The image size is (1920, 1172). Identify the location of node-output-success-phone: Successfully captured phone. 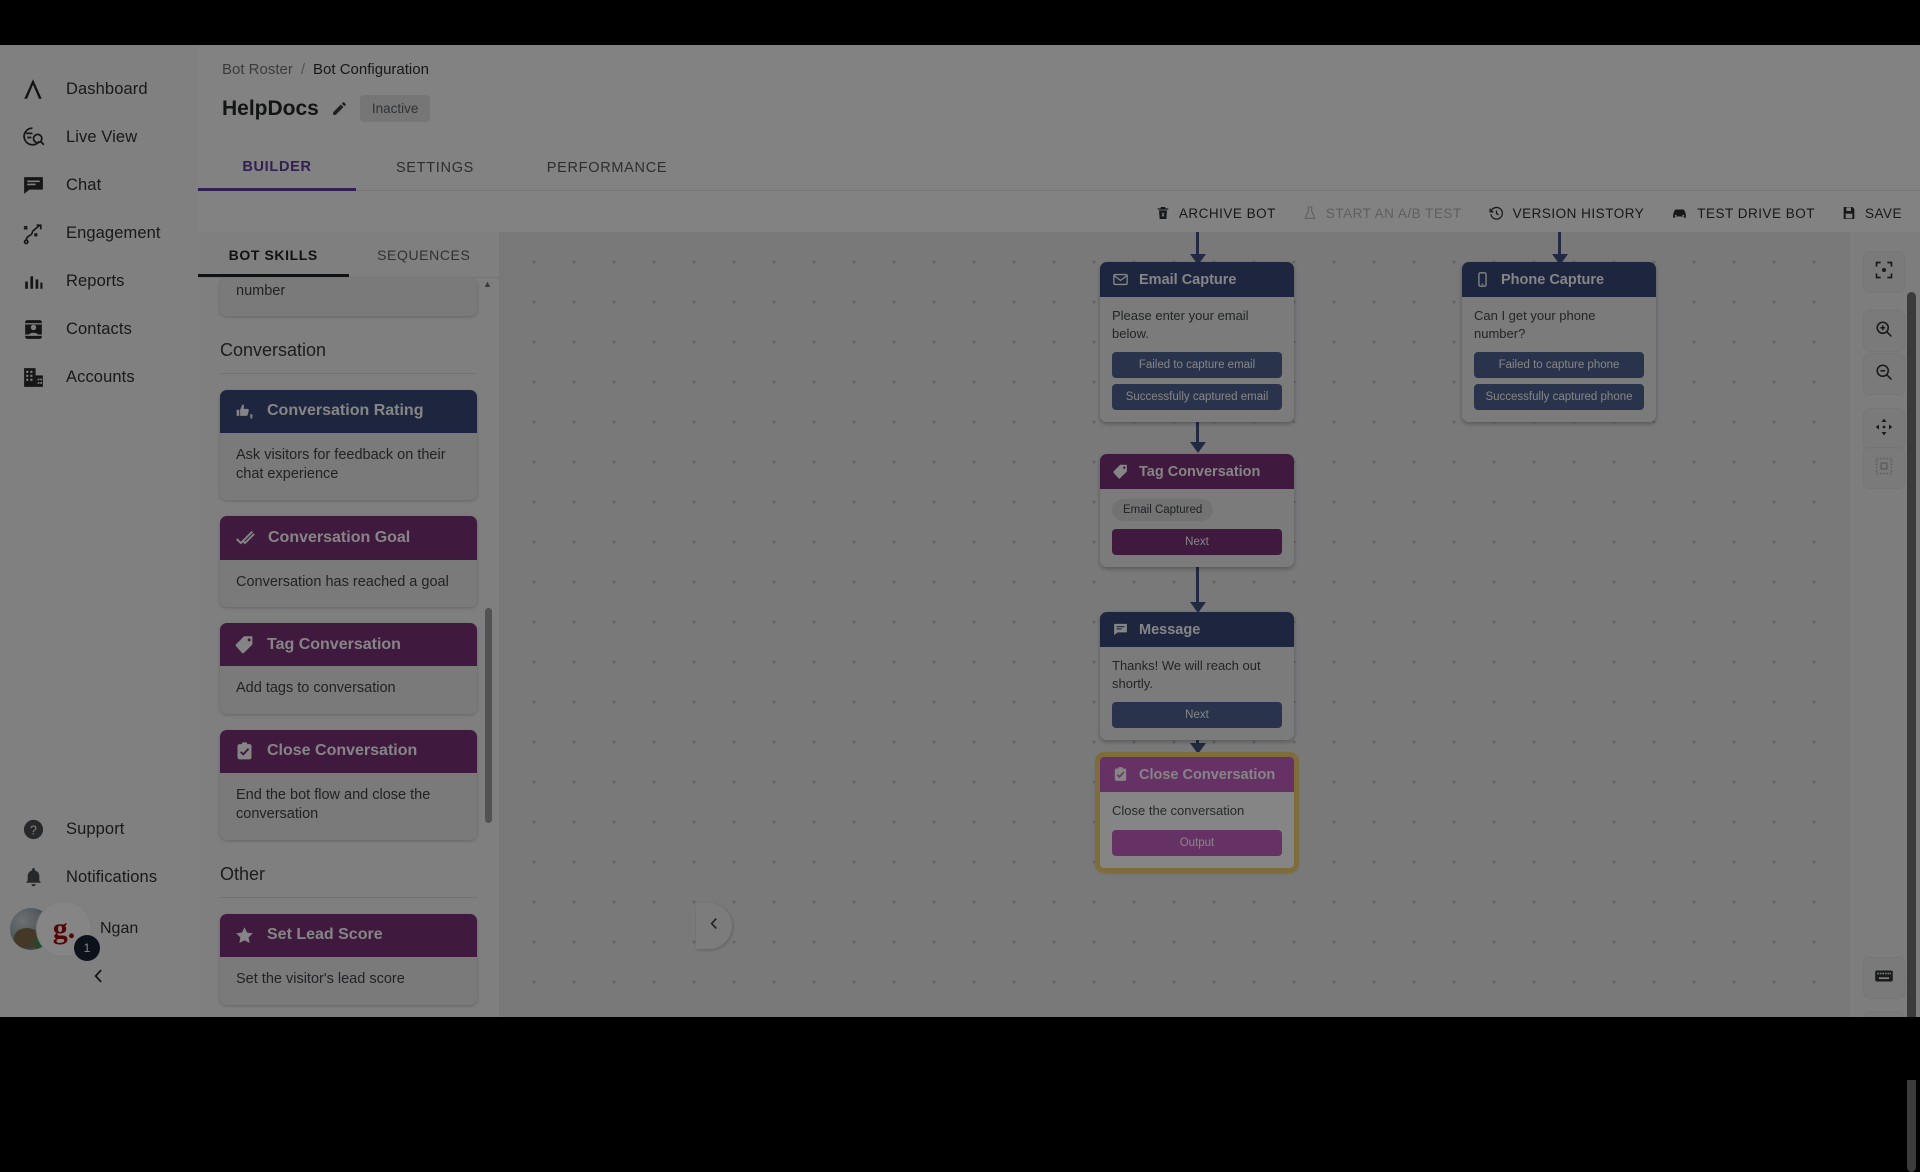
(1559, 397).